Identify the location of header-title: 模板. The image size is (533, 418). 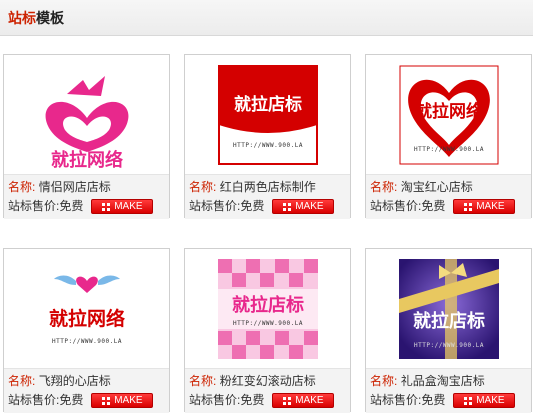
(50, 18).